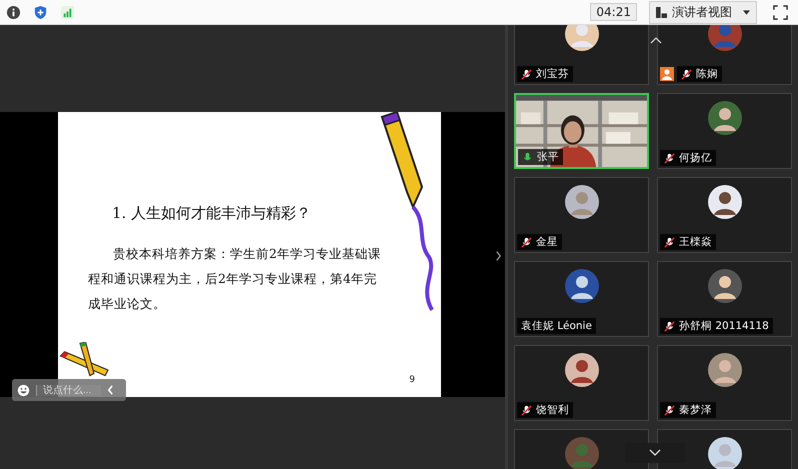  Describe the element at coordinates (655, 453) in the screenshot. I see `chevron-down-icon` at that location.